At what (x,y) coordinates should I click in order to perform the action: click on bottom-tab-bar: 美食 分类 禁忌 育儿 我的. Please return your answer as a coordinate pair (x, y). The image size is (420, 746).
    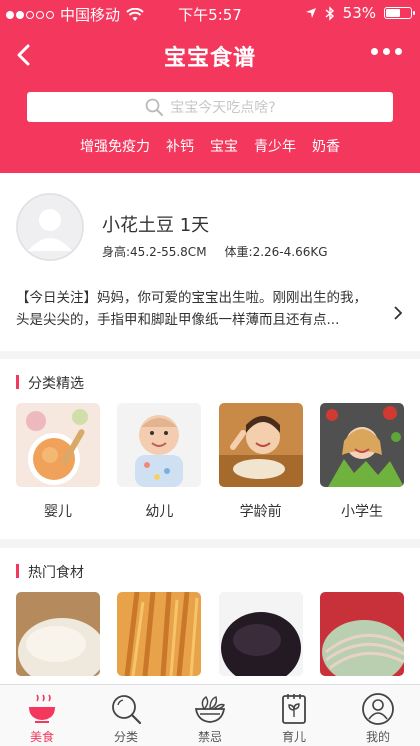
    Looking at the image, I should click on (210, 715).